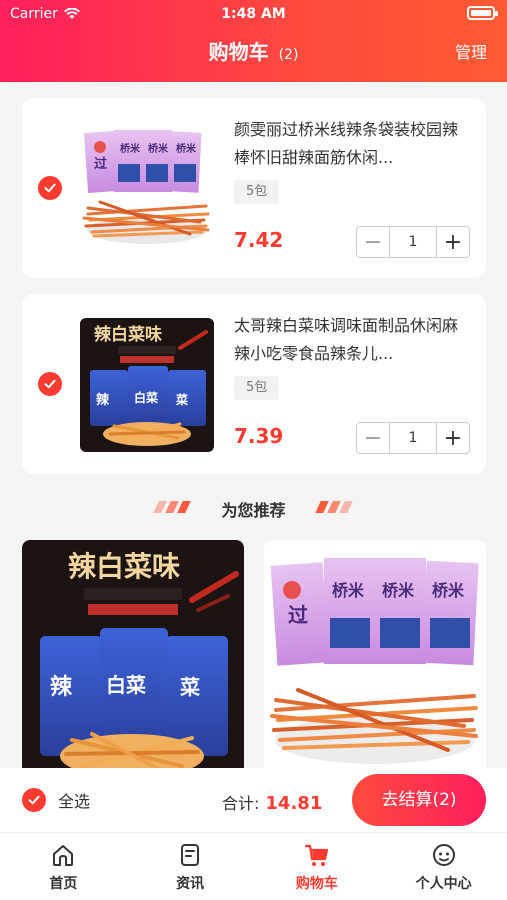  Describe the element at coordinates (190, 884) in the screenshot. I see `tab-label: 资讯` at that location.